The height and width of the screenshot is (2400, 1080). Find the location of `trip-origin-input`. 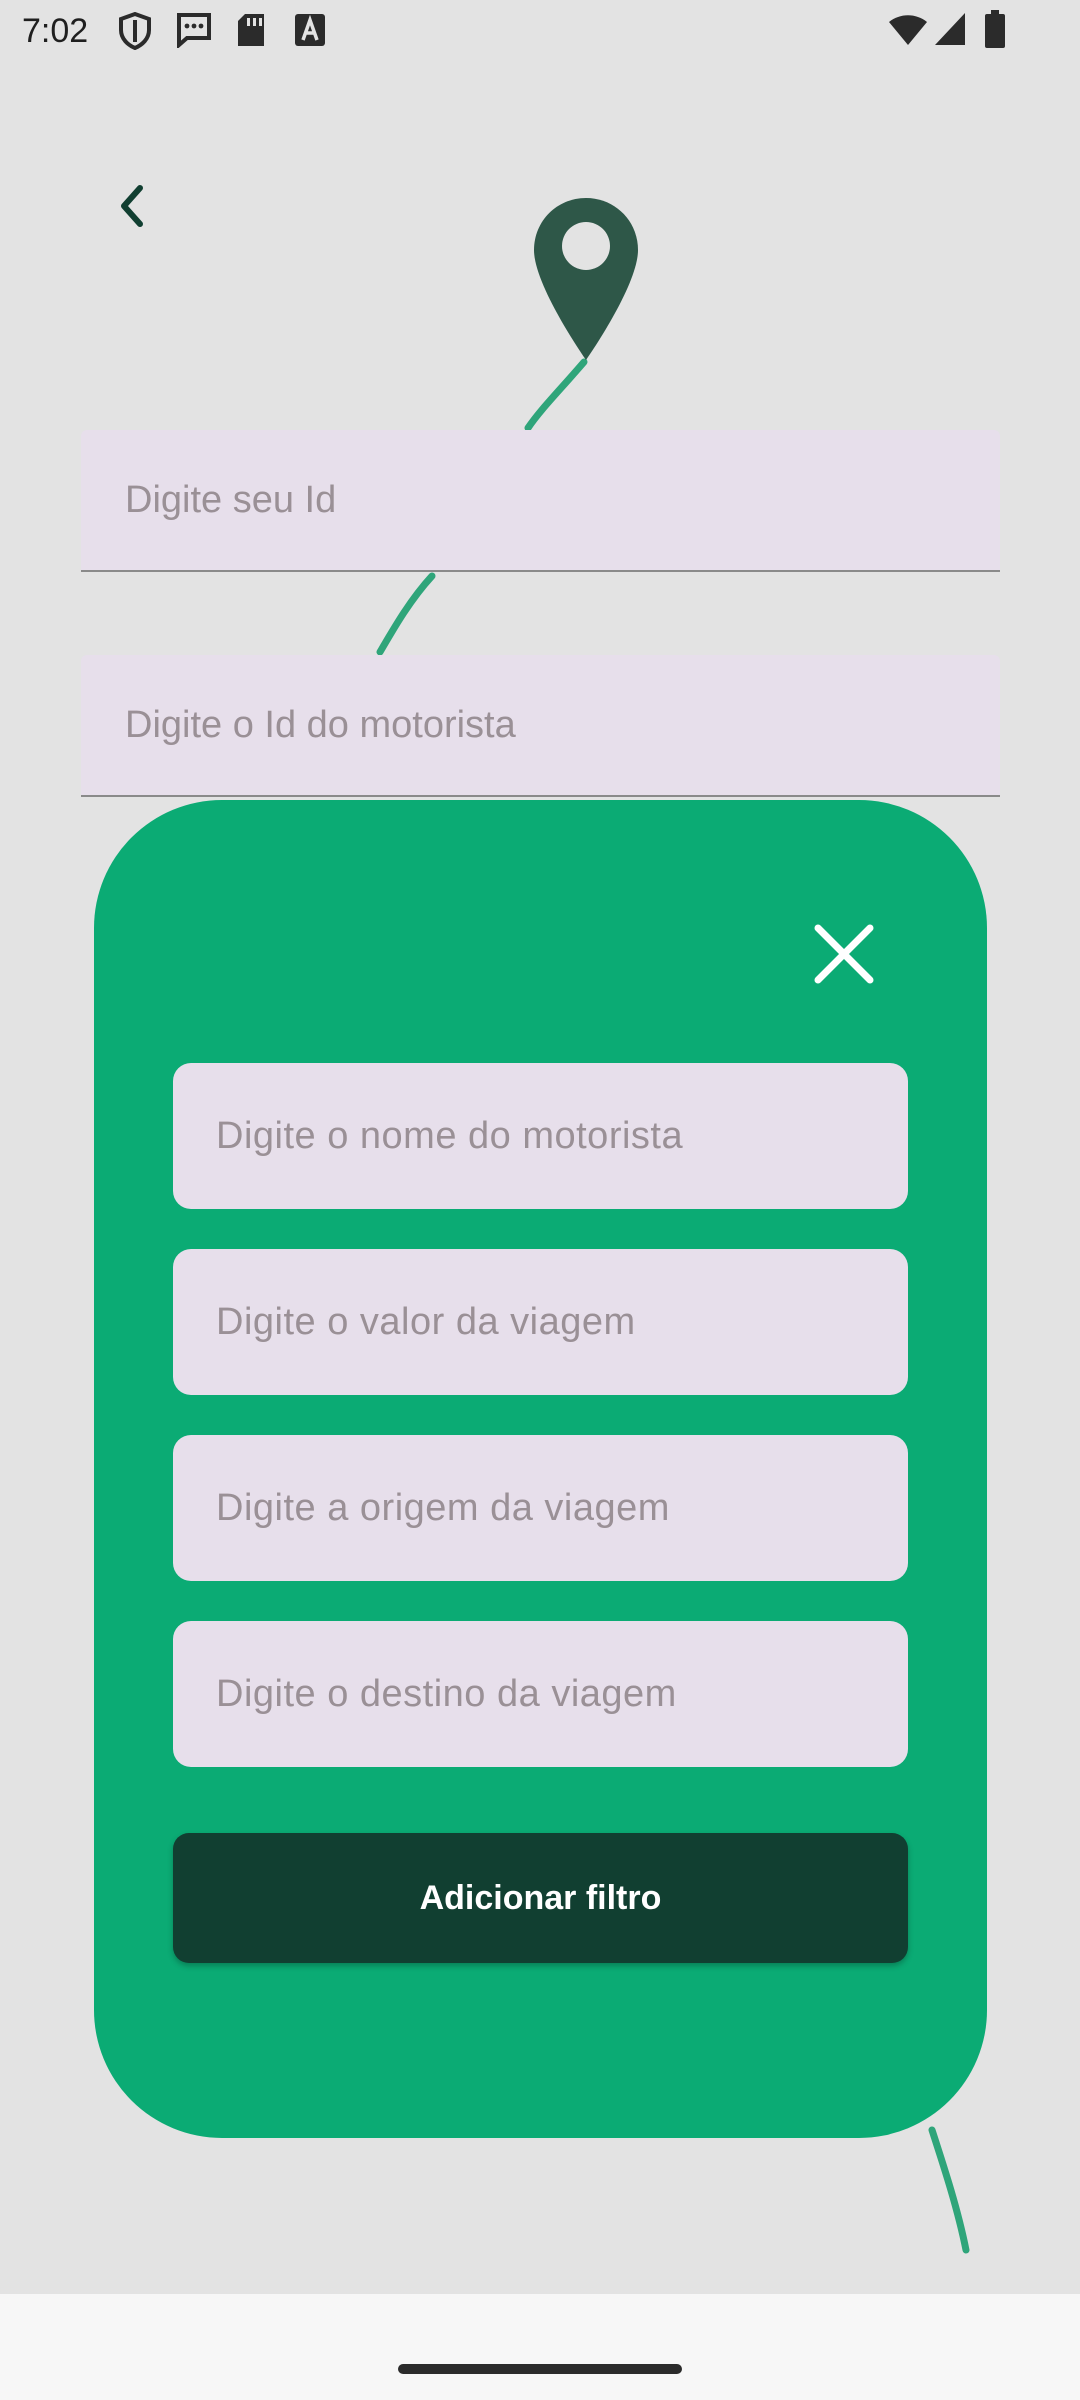

trip-origin-input is located at coordinates (540, 1508).